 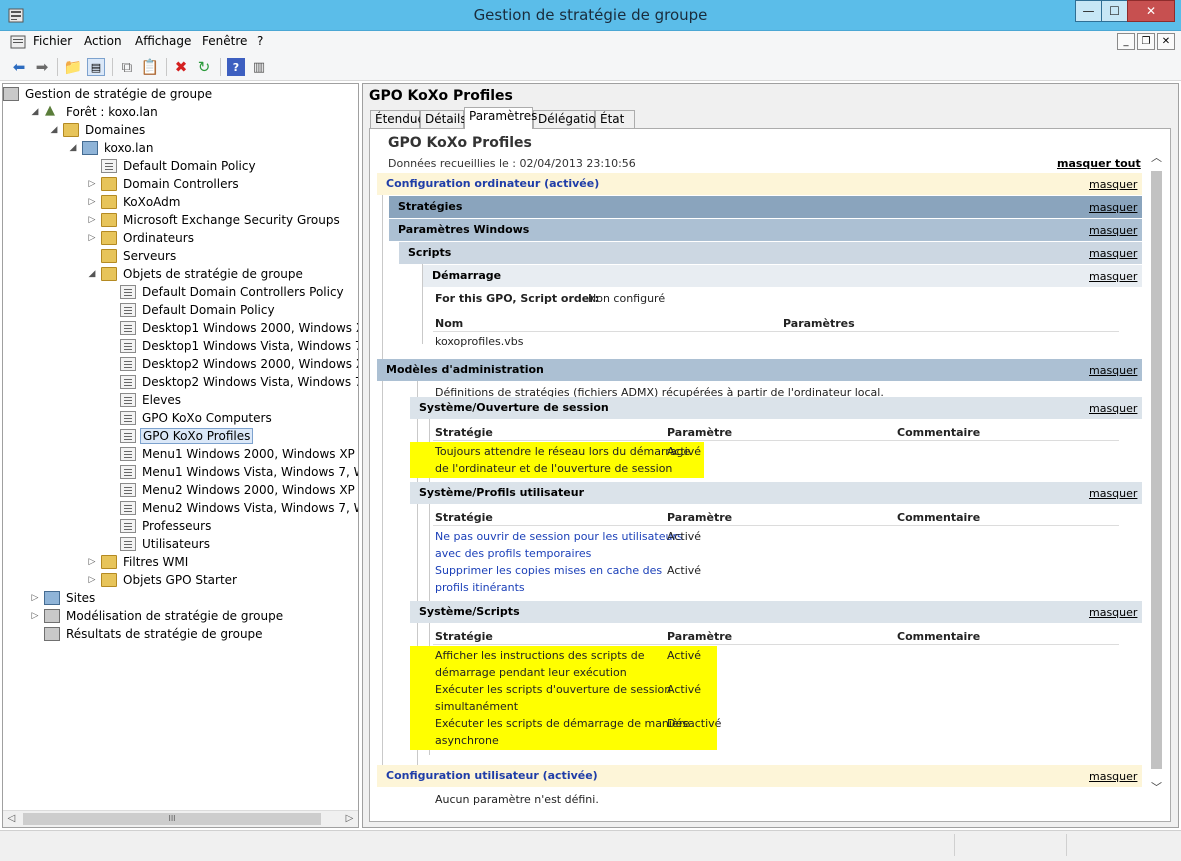 I want to click on tree-horizontal-scrollbar: ◁ III ▷, so click(x=180, y=818).